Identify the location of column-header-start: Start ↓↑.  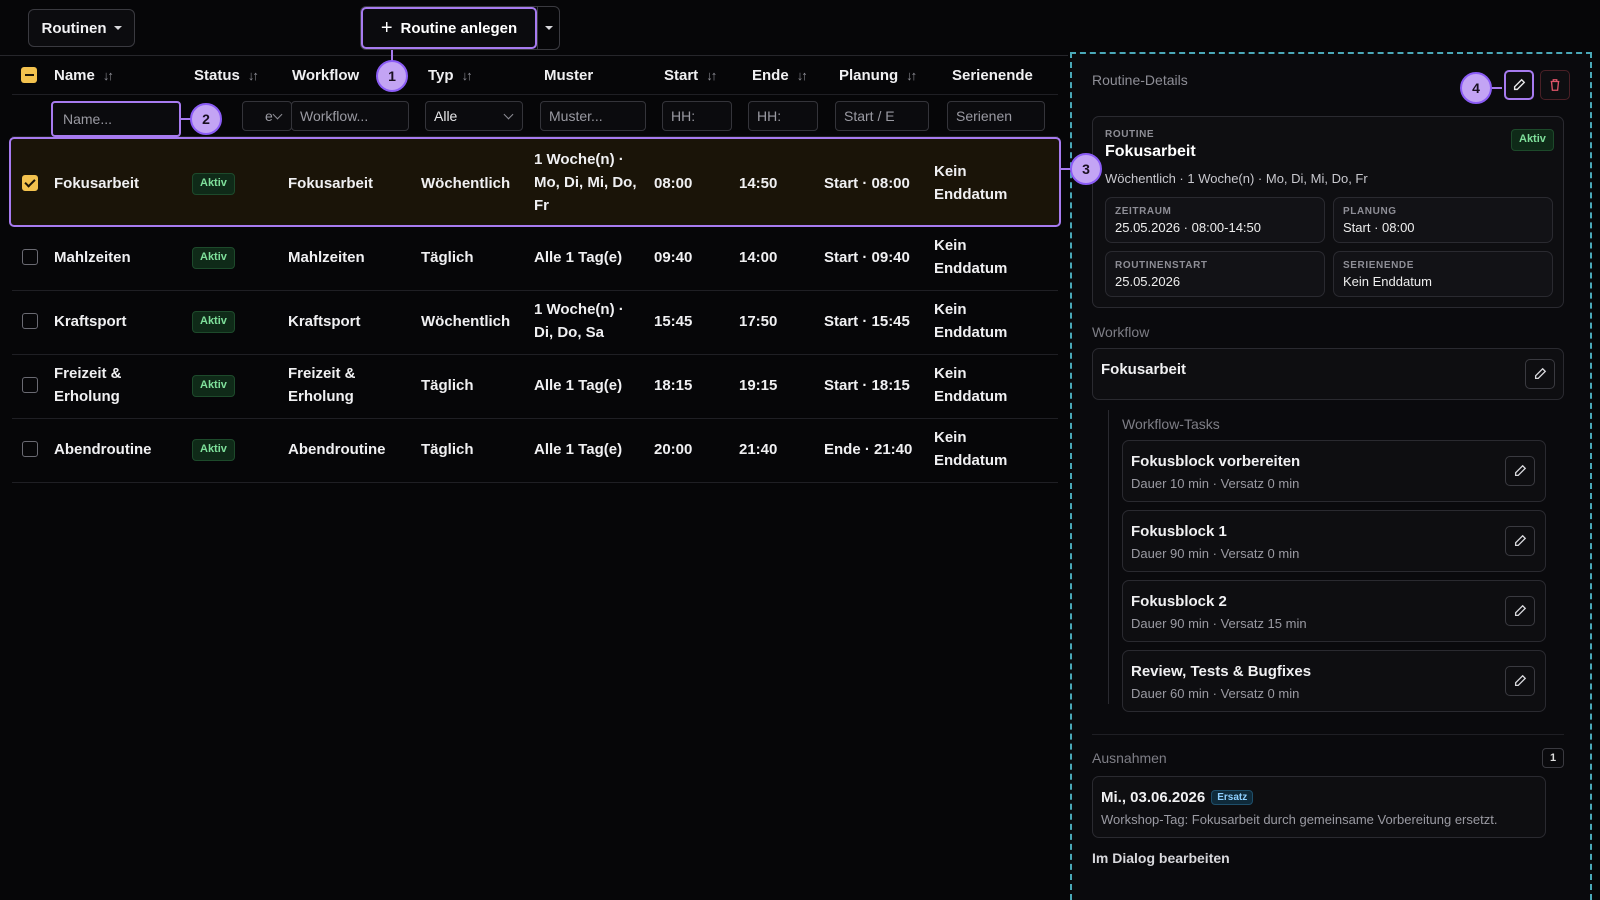
(690, 75).